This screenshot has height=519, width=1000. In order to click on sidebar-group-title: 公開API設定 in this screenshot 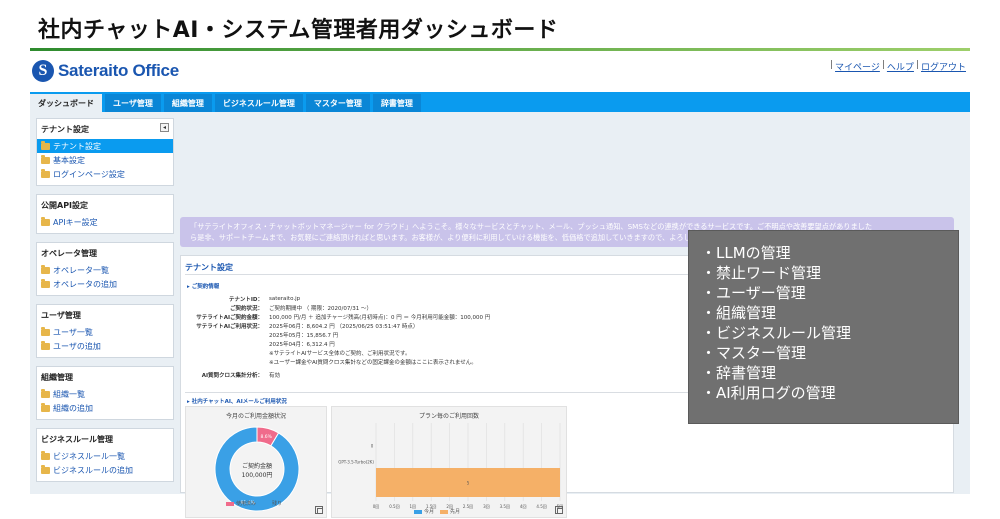, I will do `click(65, 205)`.